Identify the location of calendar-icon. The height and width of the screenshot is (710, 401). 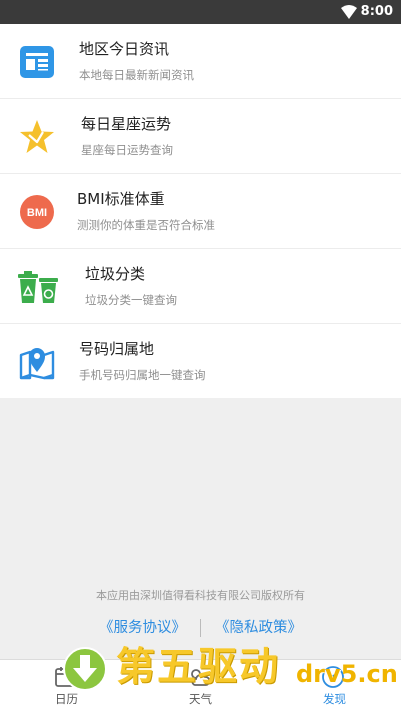
(65, 677).